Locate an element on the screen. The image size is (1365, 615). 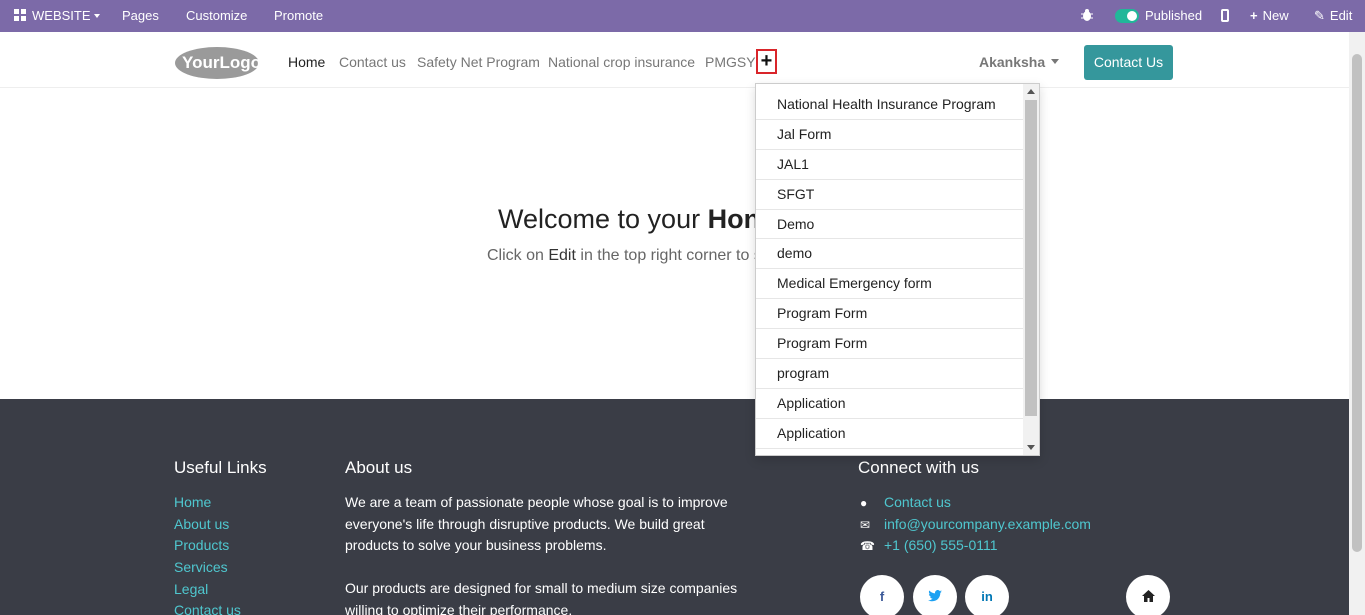
envelope-icon: ✉ is located at coordinates (865, 525).